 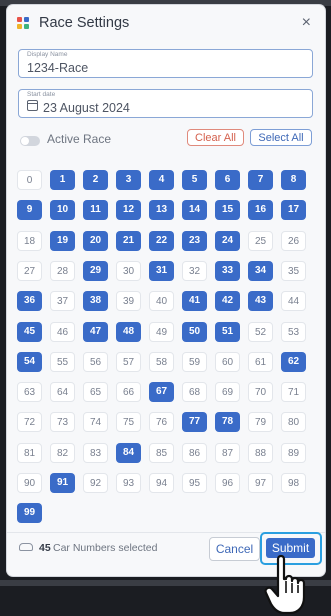 I want to click on car-number-86: 86, so click(x=194, y=452).